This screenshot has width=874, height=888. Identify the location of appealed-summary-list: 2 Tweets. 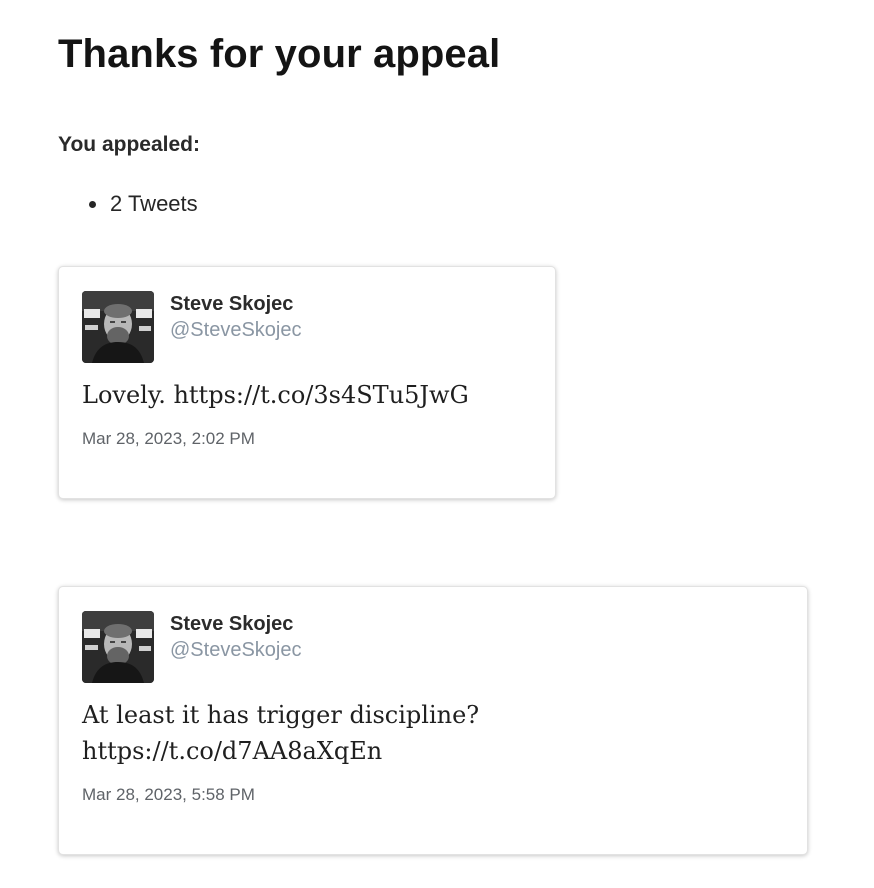
(128, 204).